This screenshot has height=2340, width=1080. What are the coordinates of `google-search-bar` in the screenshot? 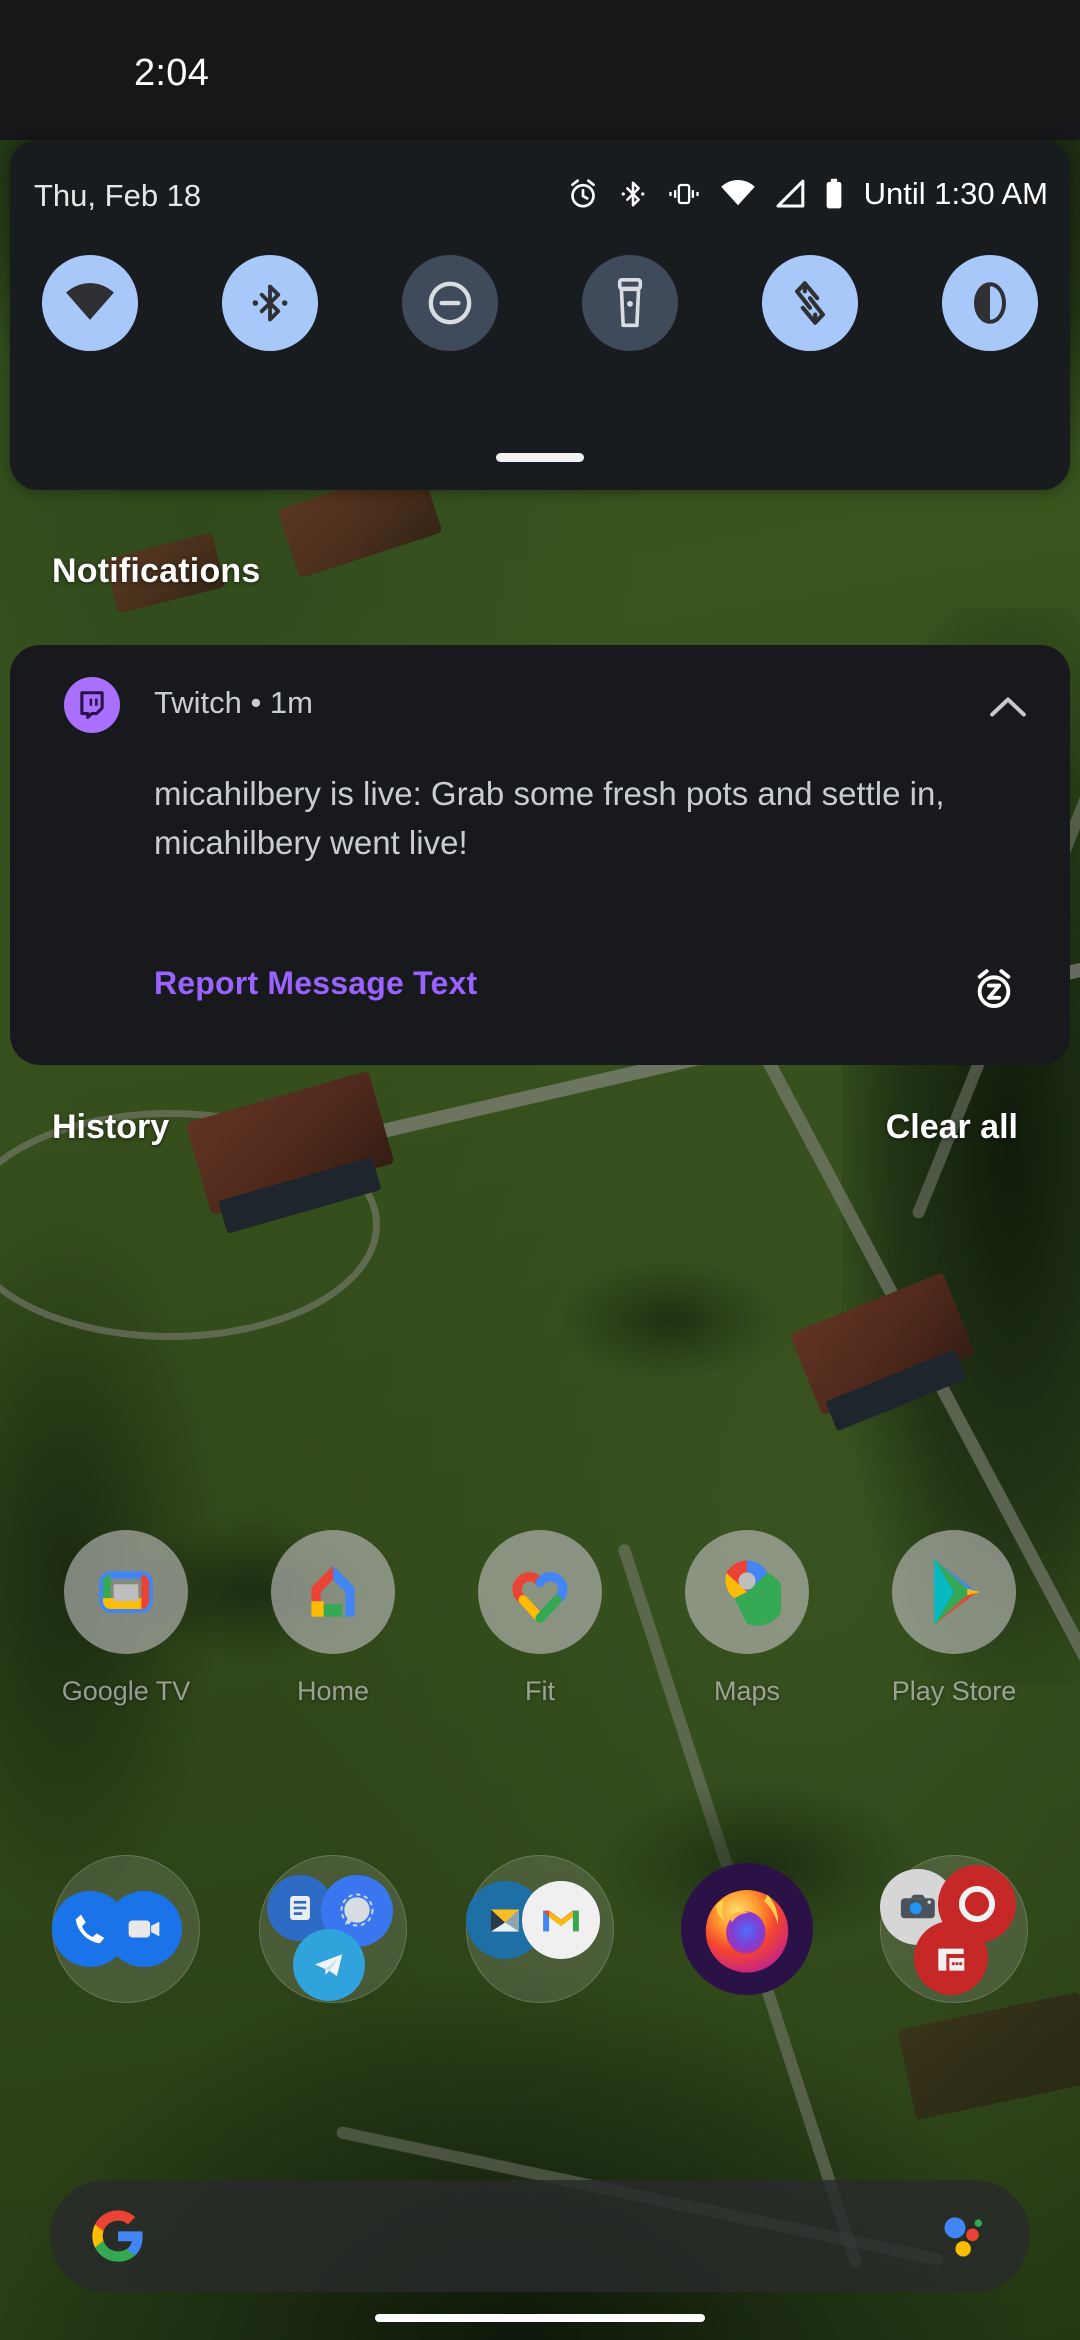 It's located at (540, 2236).